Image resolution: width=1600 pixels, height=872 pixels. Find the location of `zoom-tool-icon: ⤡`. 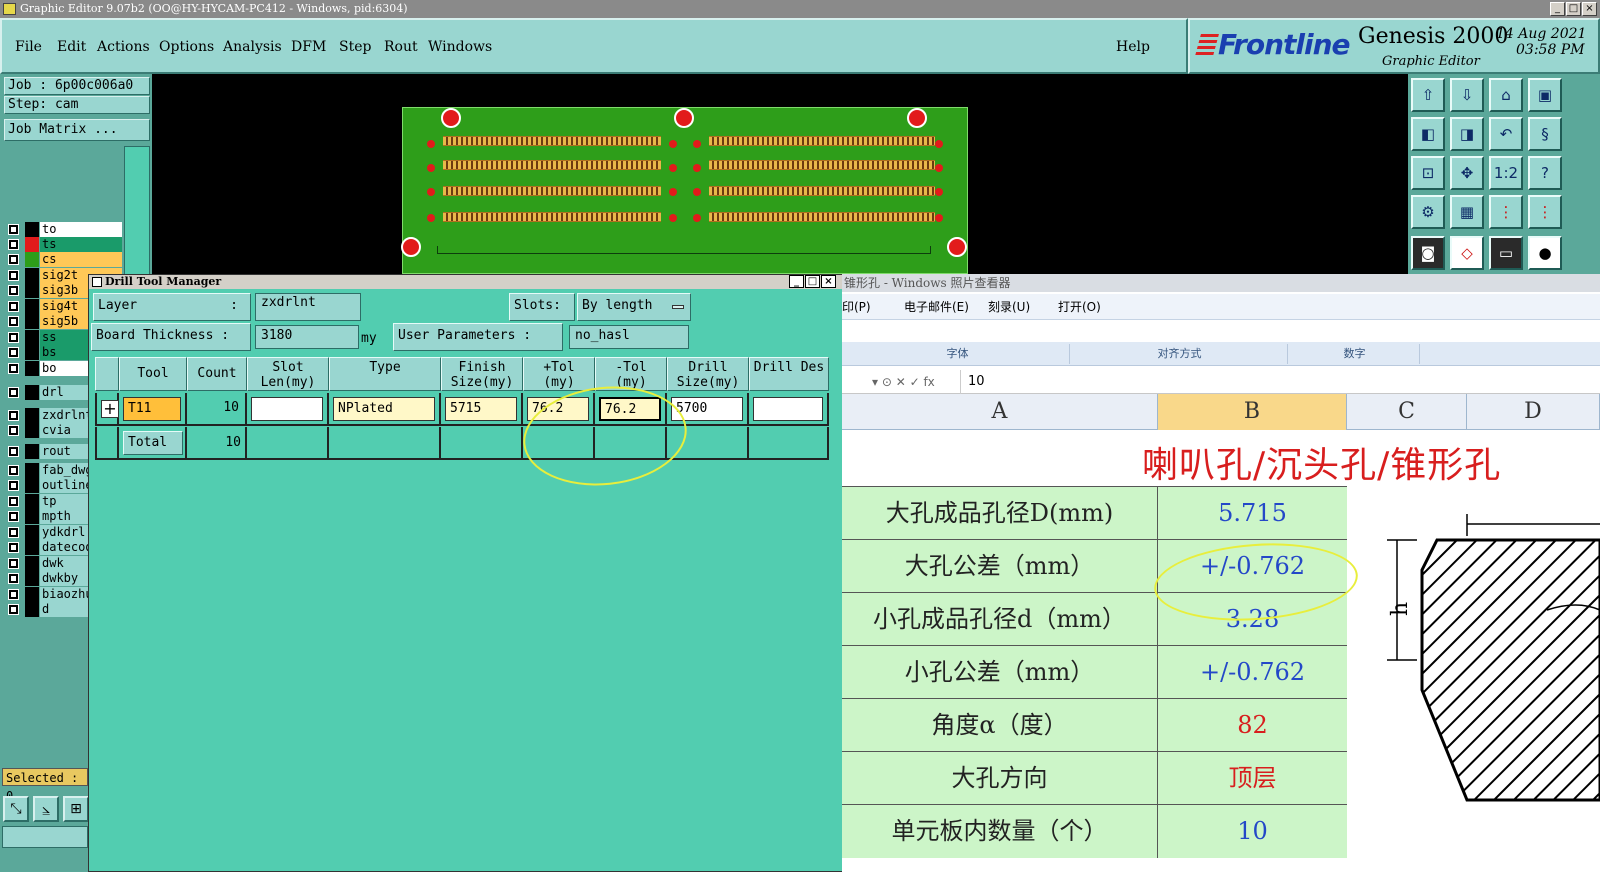

zoom-tool-icon: ⤡ is located at coordinates (16, 809).